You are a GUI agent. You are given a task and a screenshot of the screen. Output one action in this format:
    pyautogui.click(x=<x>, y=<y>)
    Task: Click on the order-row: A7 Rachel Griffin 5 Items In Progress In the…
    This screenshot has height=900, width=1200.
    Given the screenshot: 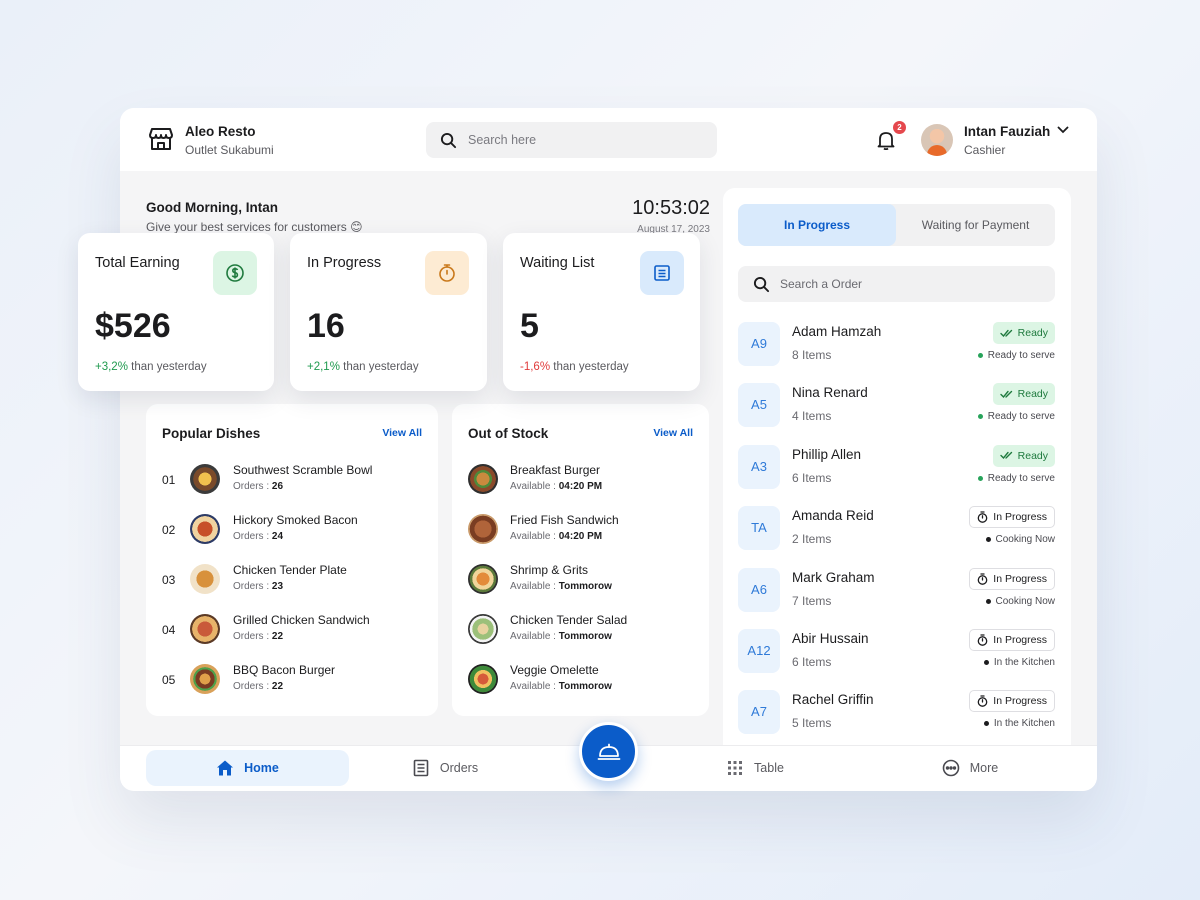 What is the action you would take?
    pyautogui.click(x=896, y=712)
    